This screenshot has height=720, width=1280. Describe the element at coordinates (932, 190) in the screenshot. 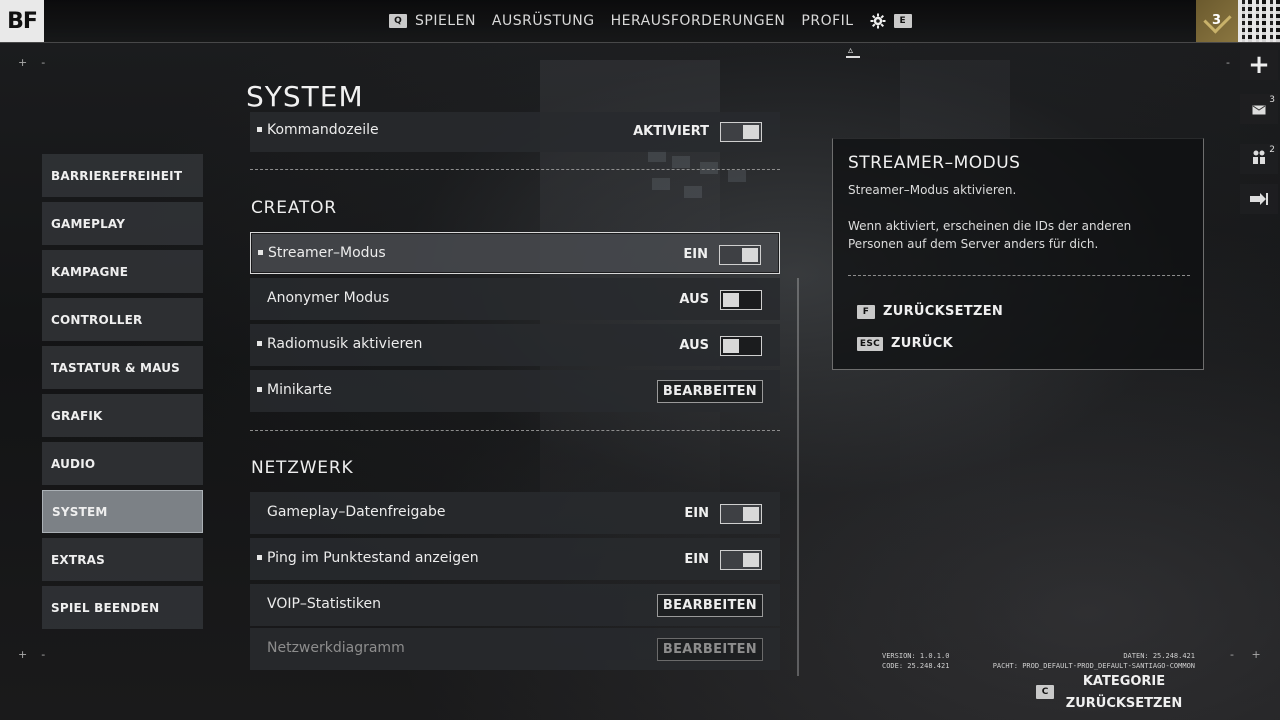

I see `info-subtitle: Streamer–Modus aktivieren.` at that location.